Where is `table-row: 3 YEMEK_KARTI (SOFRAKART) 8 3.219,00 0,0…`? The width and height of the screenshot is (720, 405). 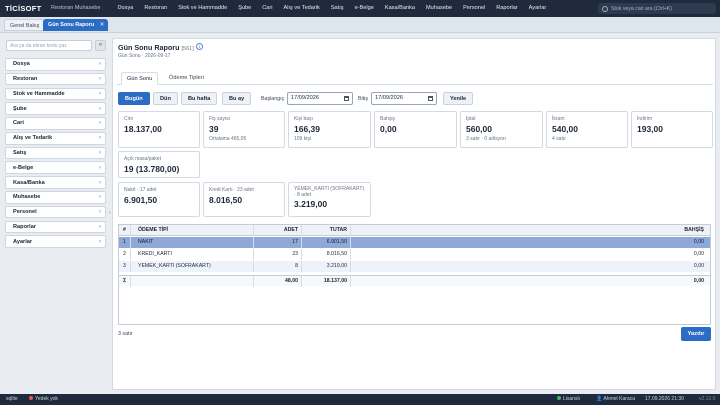
table-row: 3 YEMEK_KARTI (SOFRAKART) 8 3.219,00 0,0… is located at coordinates (414, 266).